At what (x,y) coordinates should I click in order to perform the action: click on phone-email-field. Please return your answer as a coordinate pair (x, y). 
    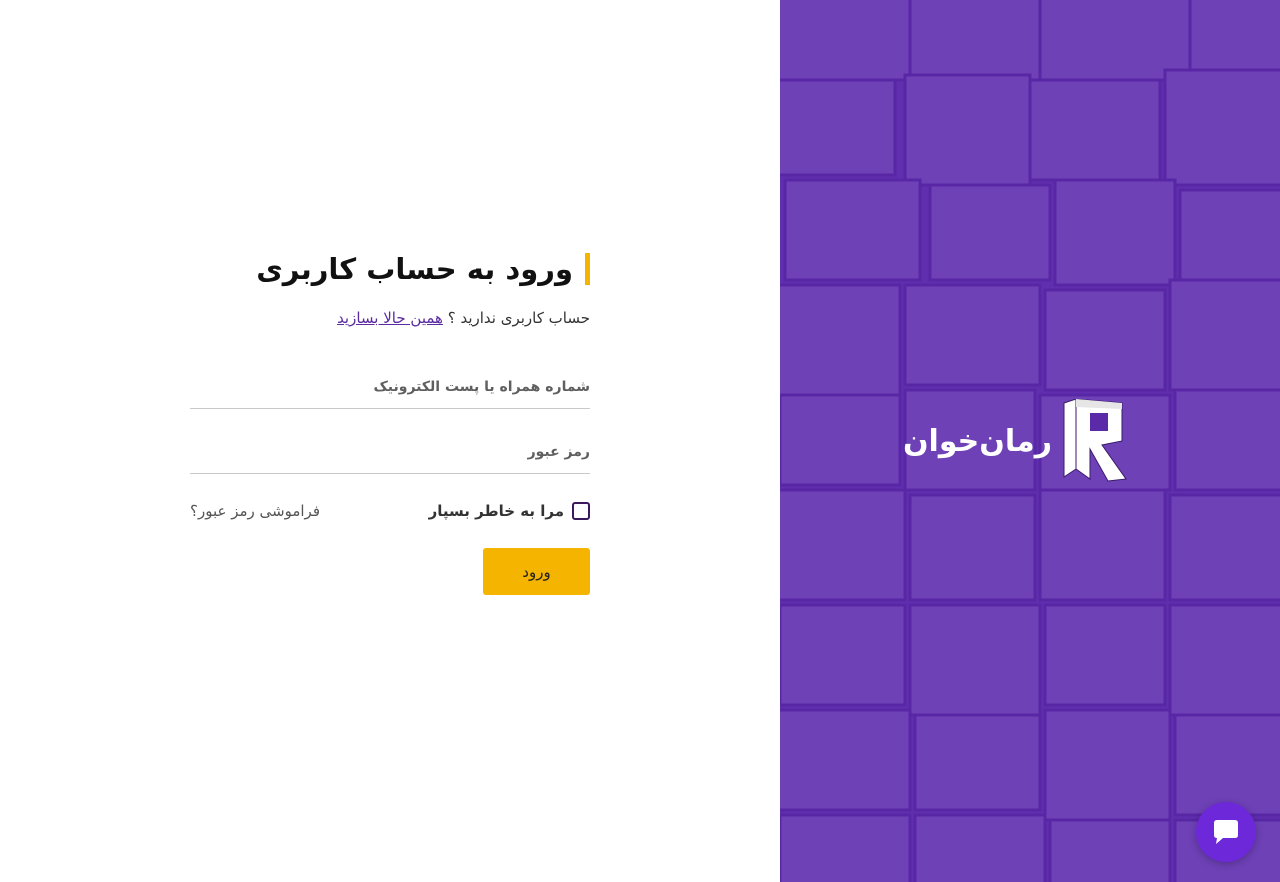
    Looking at the image, I should click on (390, 384).